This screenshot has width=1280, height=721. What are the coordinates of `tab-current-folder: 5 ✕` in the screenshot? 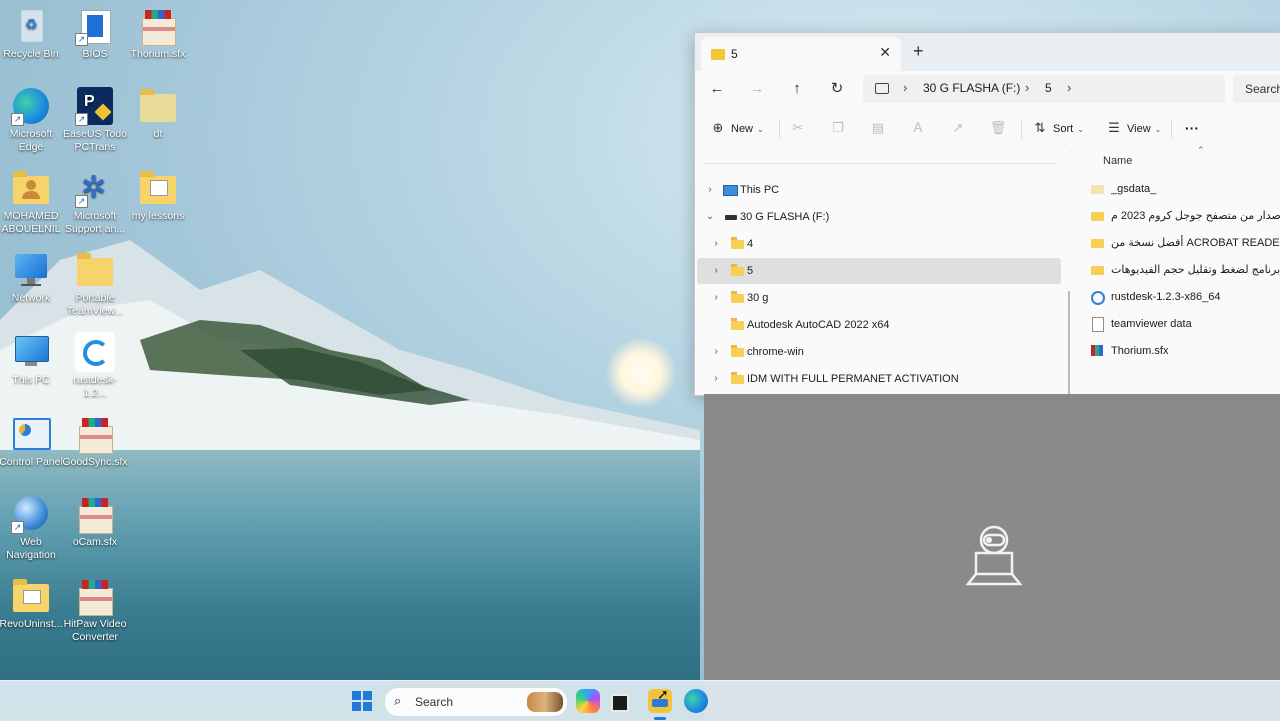 It's located at (801, 54).